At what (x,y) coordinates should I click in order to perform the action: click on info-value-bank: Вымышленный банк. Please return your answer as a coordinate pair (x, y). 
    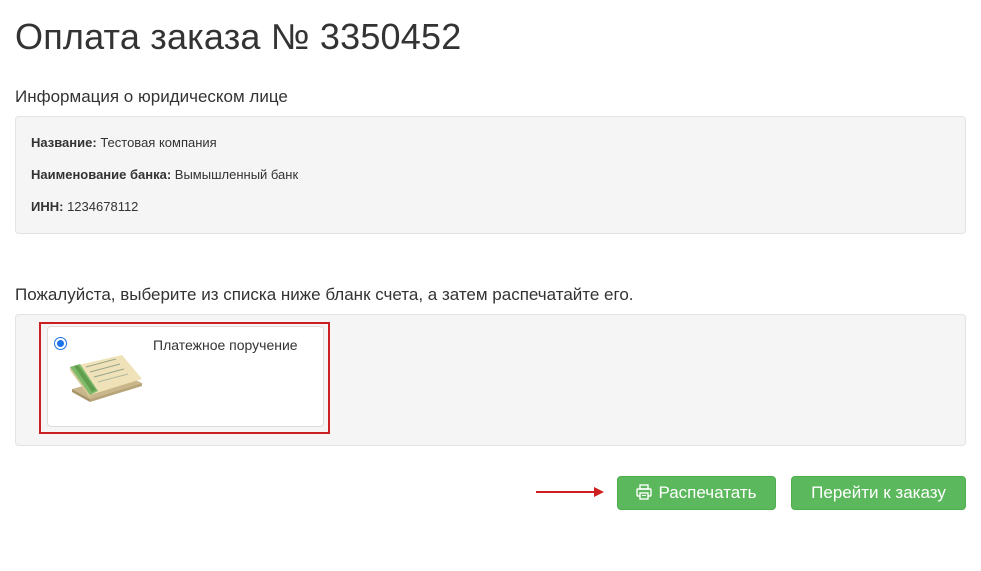
    Looking at the image, I should click on (236, 174).